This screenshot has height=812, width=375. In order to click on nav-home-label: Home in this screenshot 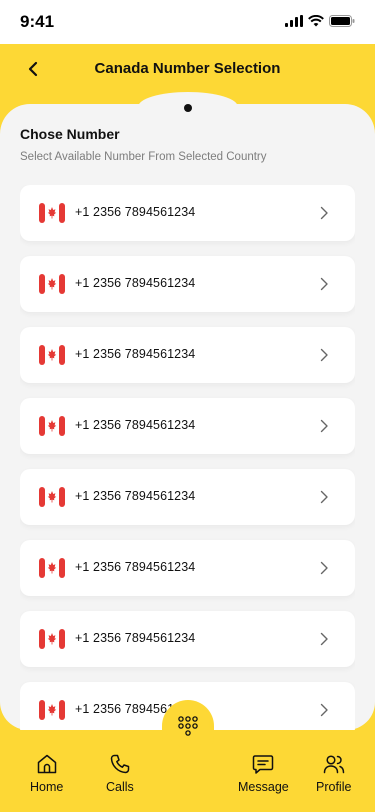, I will do `click(47, 787)`.